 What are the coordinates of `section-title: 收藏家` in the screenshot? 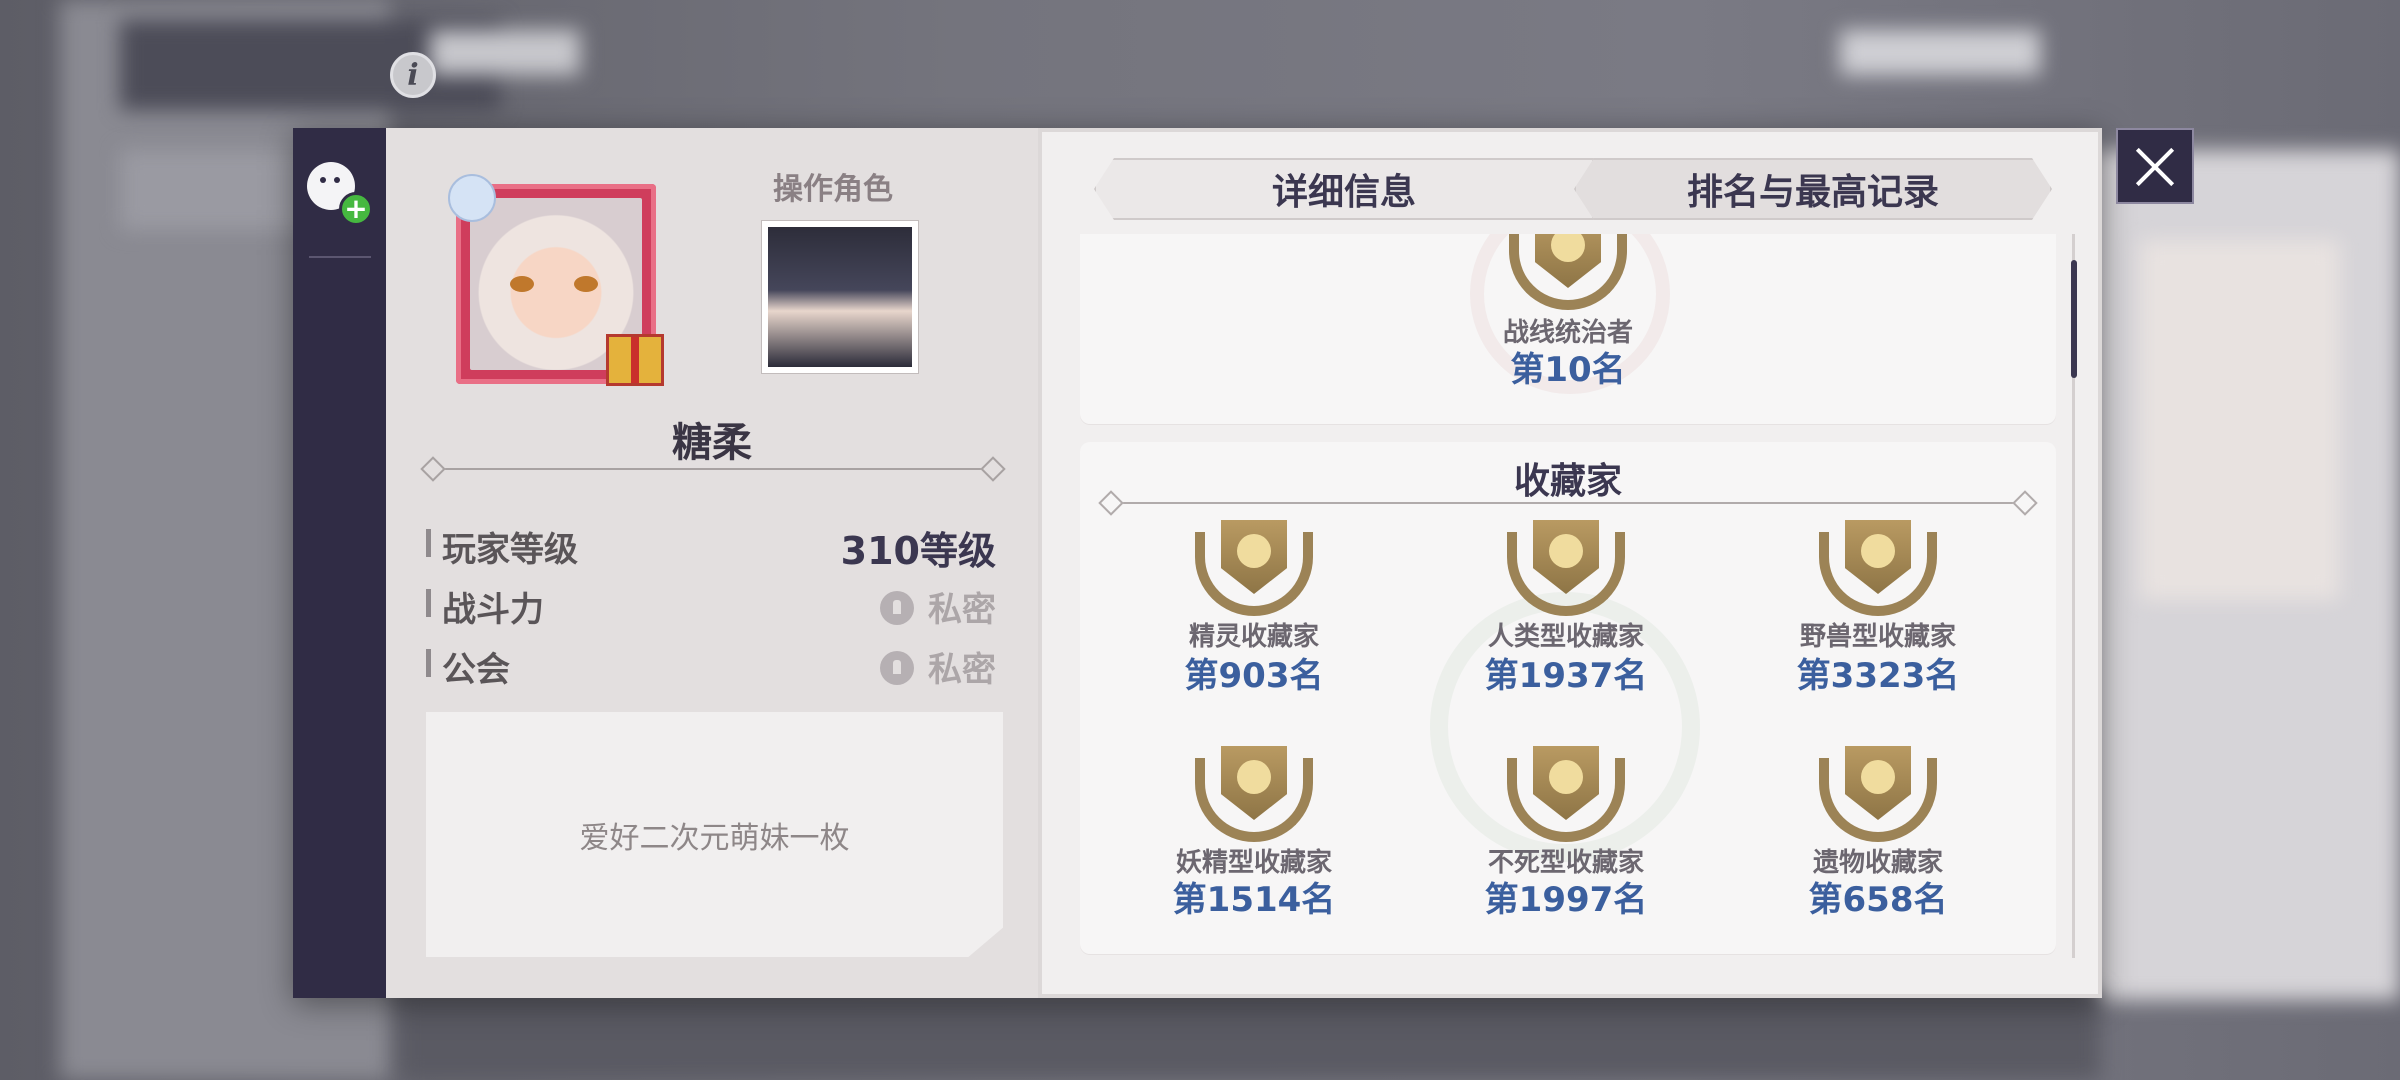 It's located at (1567, 481).